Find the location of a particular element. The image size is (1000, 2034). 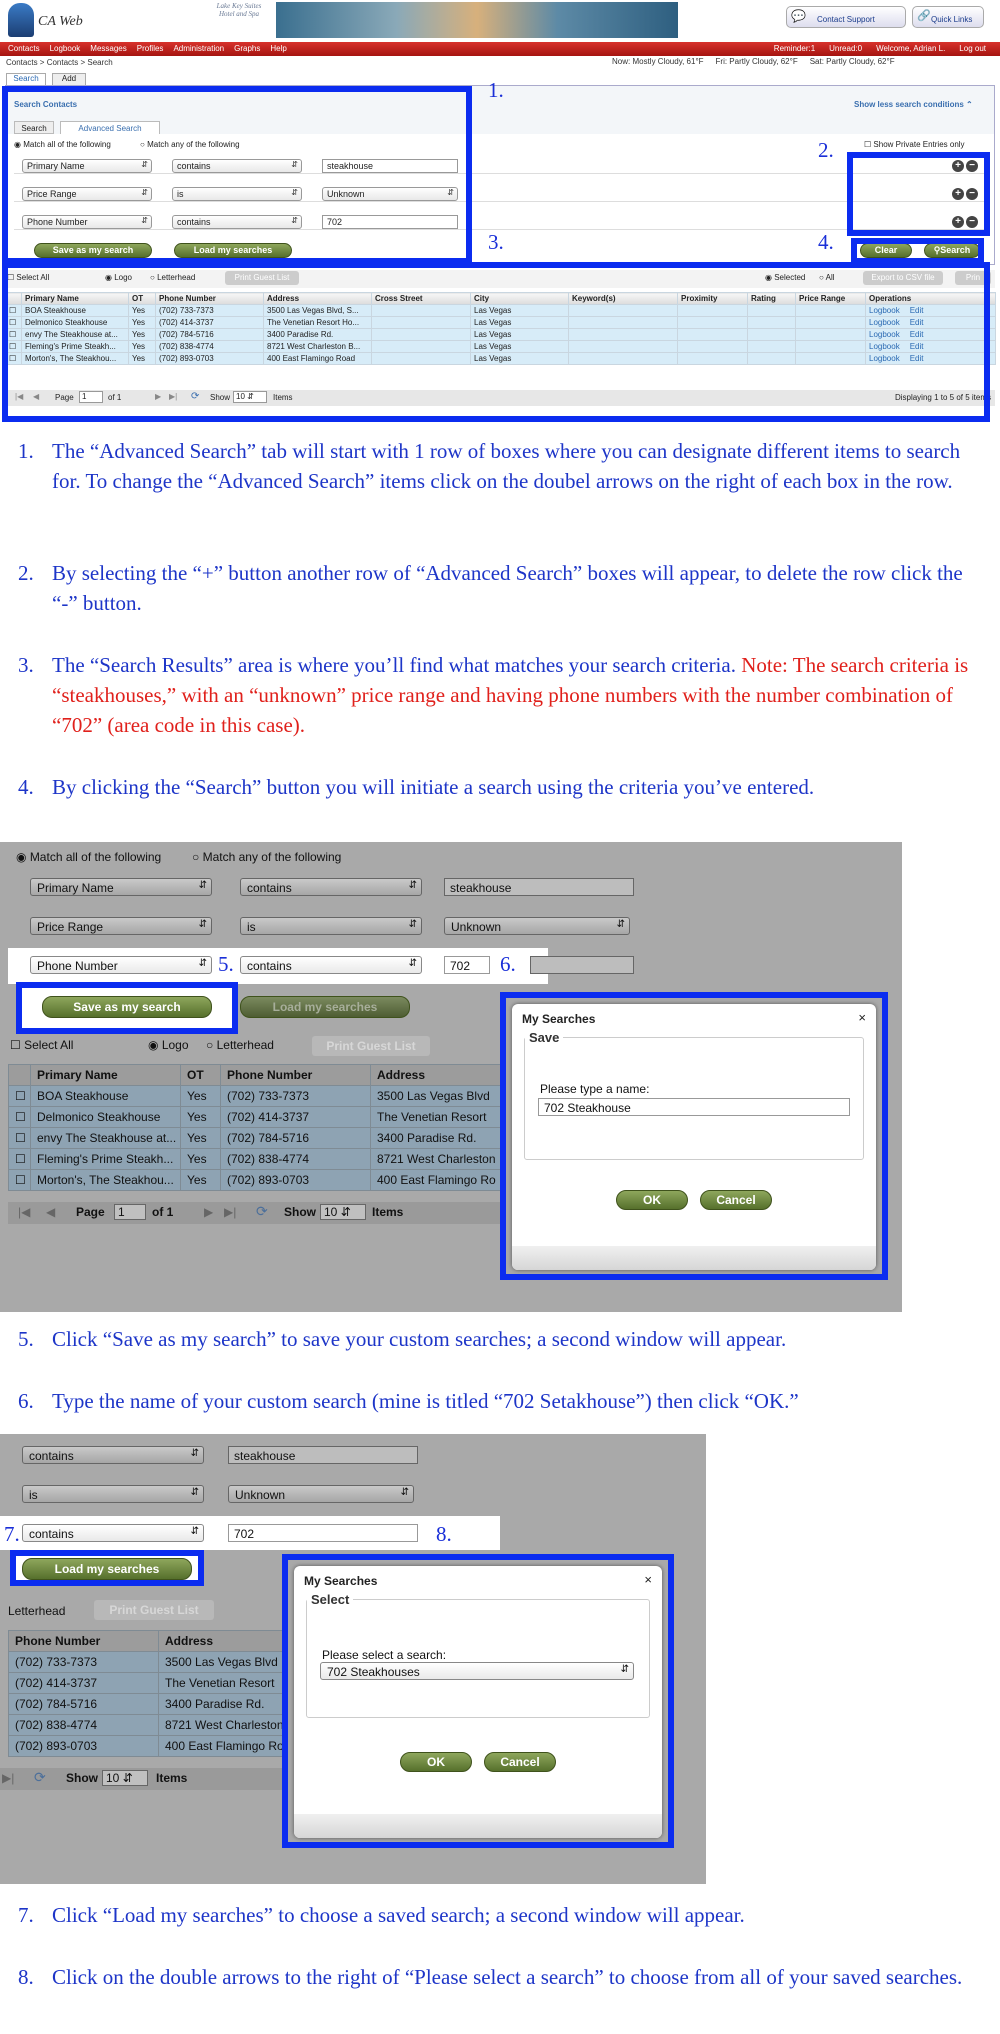

letterhead-radio: ○ Letterhead is located at coordinates (240, 1045).